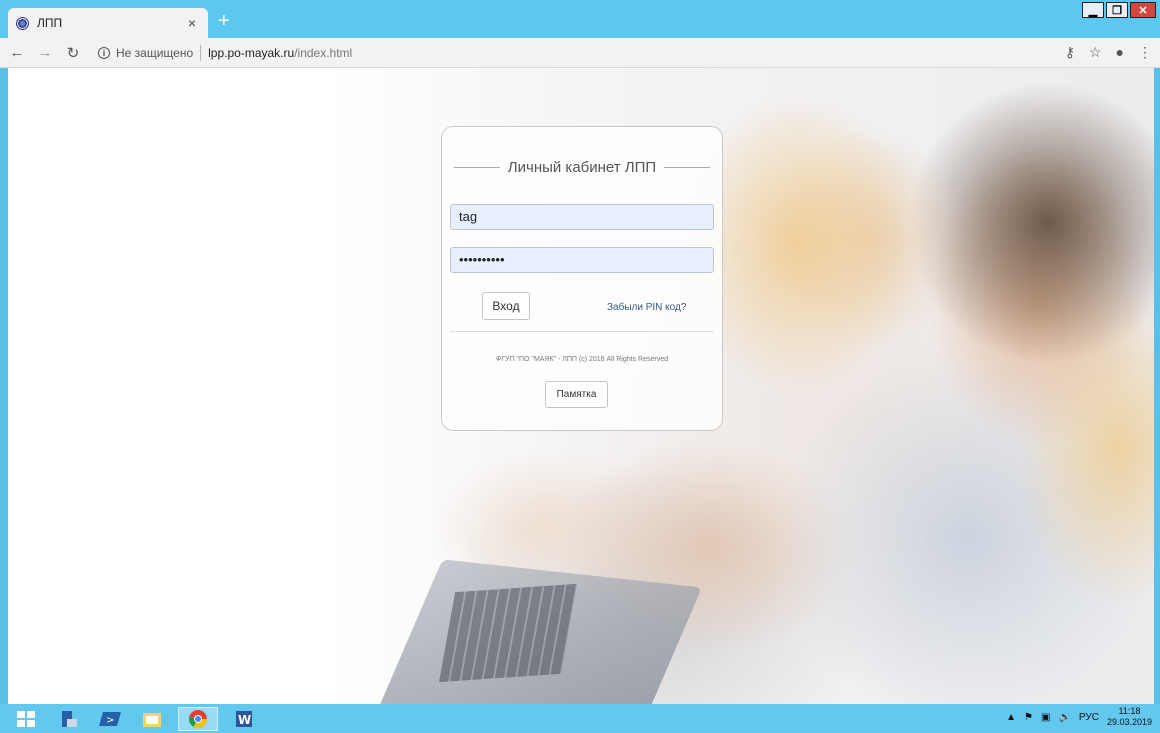 The width and height of the screenshot is (1160, 733). What do you see at coordinates (580, 19) in the screenshot?
I see `browser-titlebar: ЛПП × + ▁ ❐ ✕` at bounding box center [580, 19].